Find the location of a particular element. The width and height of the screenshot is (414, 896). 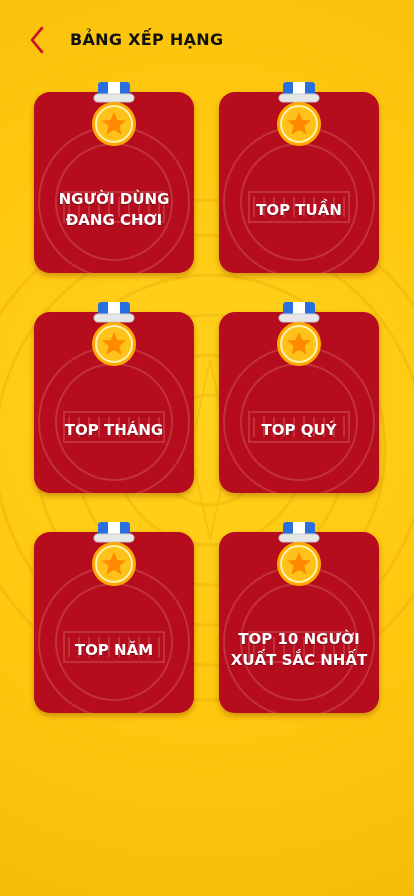

card-label: TOP TUẦN is located at coordinates (299, 209).